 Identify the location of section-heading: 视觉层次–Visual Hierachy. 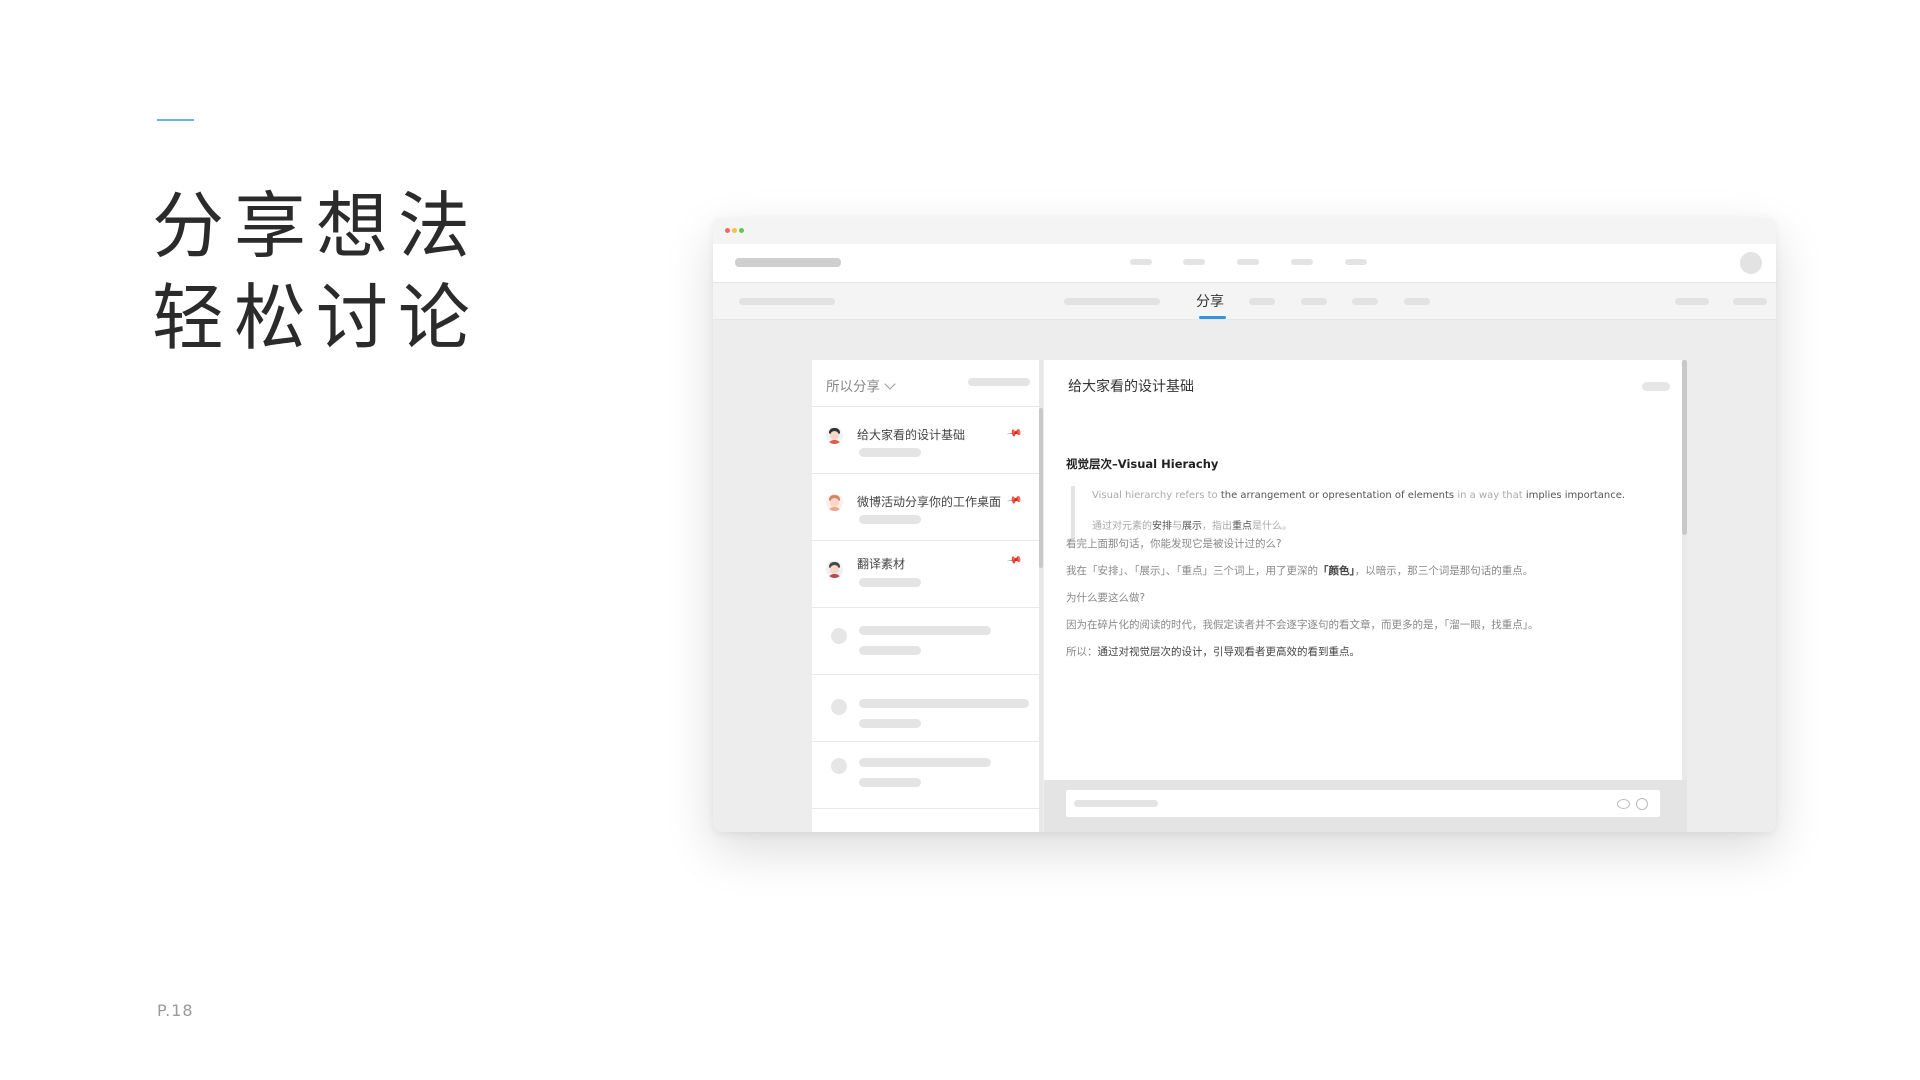
(1142, 464).